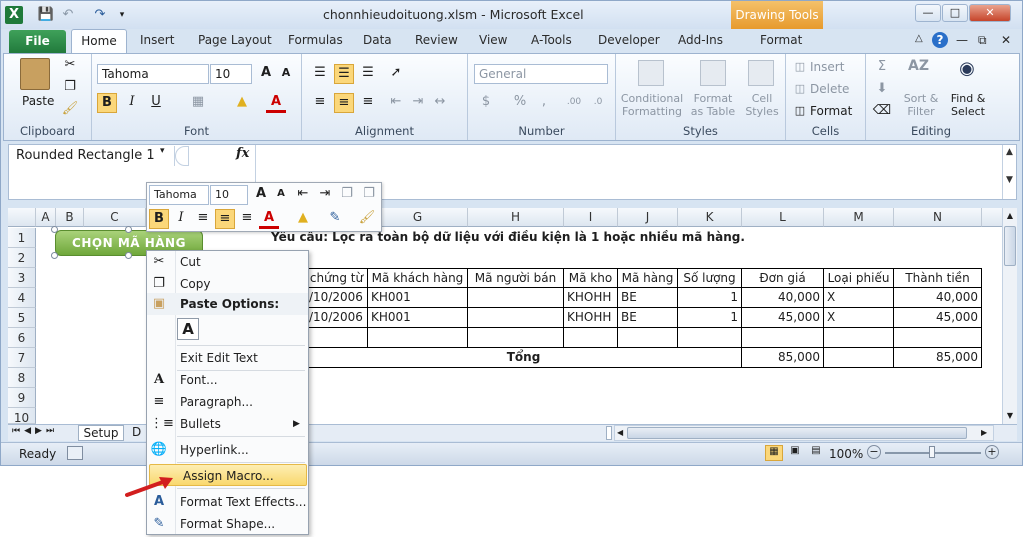  What do you see at coordinates (54, 255) in the screenshot?
I see `resize-handle` at bounding box center [54, 255].